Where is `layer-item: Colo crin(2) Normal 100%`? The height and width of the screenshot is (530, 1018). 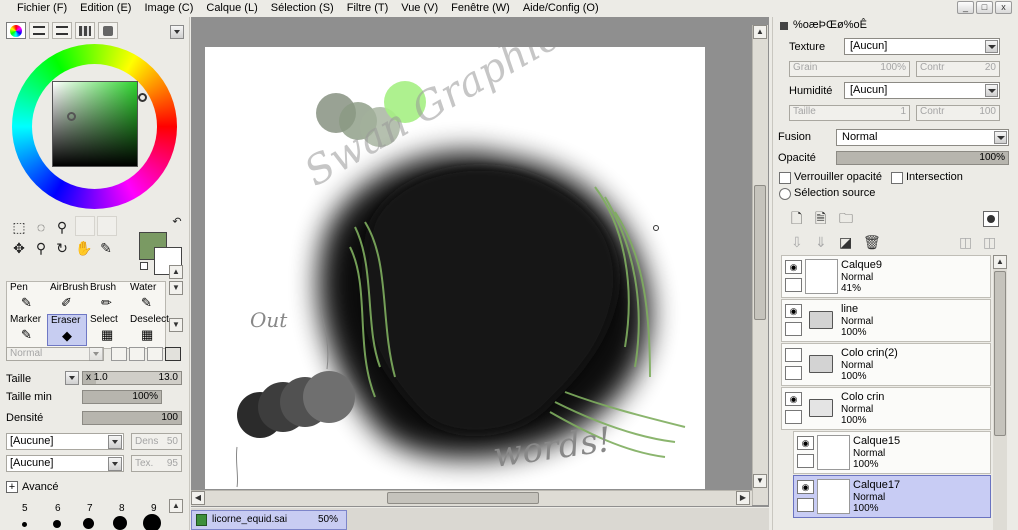 layer-item: Colo crin(2) Normal 100% is located at coordinates (886, 364).